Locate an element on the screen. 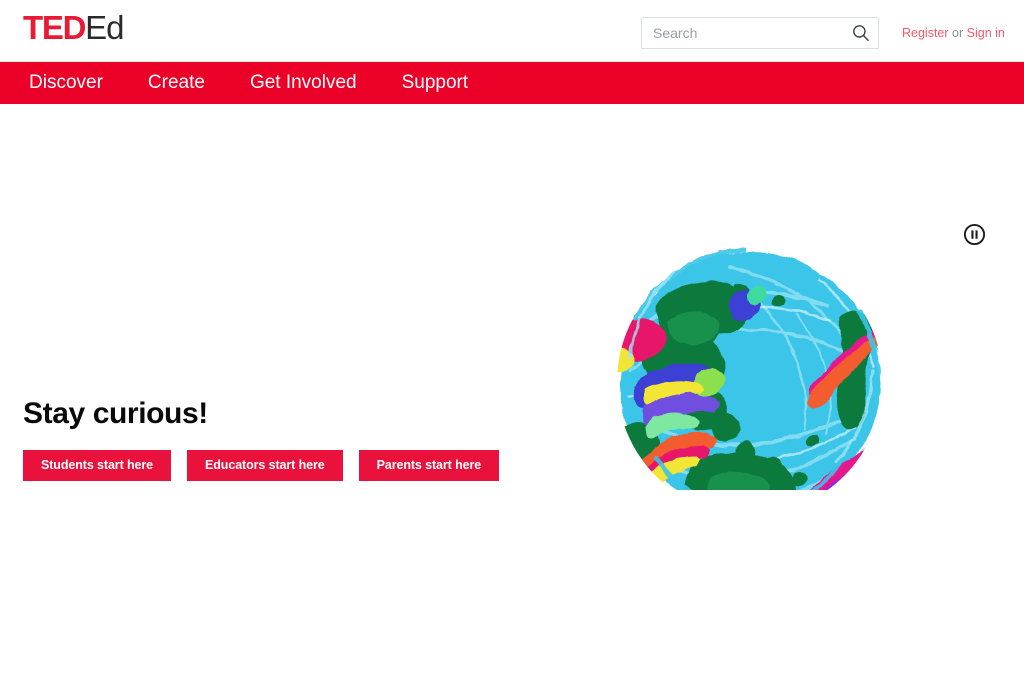 Image resolution: width=1024 pixels, height=683 pixels. search-input is located at coordinates (744, 33).